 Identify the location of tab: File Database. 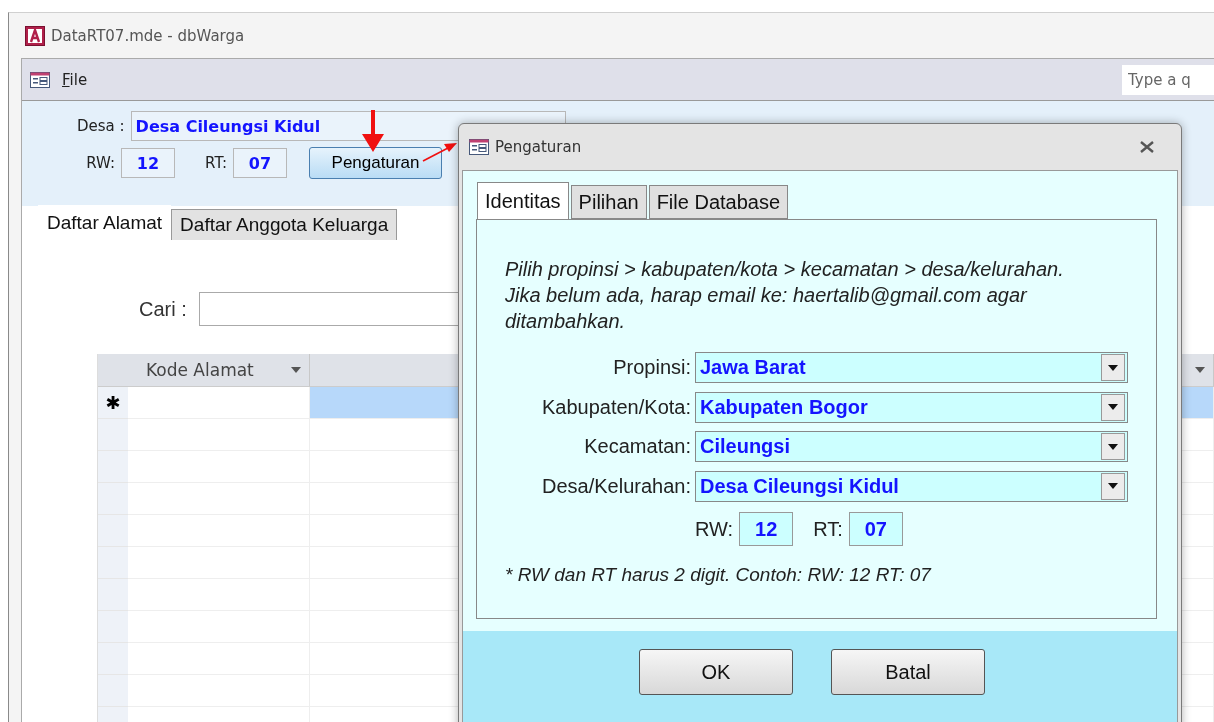
(718, 202).